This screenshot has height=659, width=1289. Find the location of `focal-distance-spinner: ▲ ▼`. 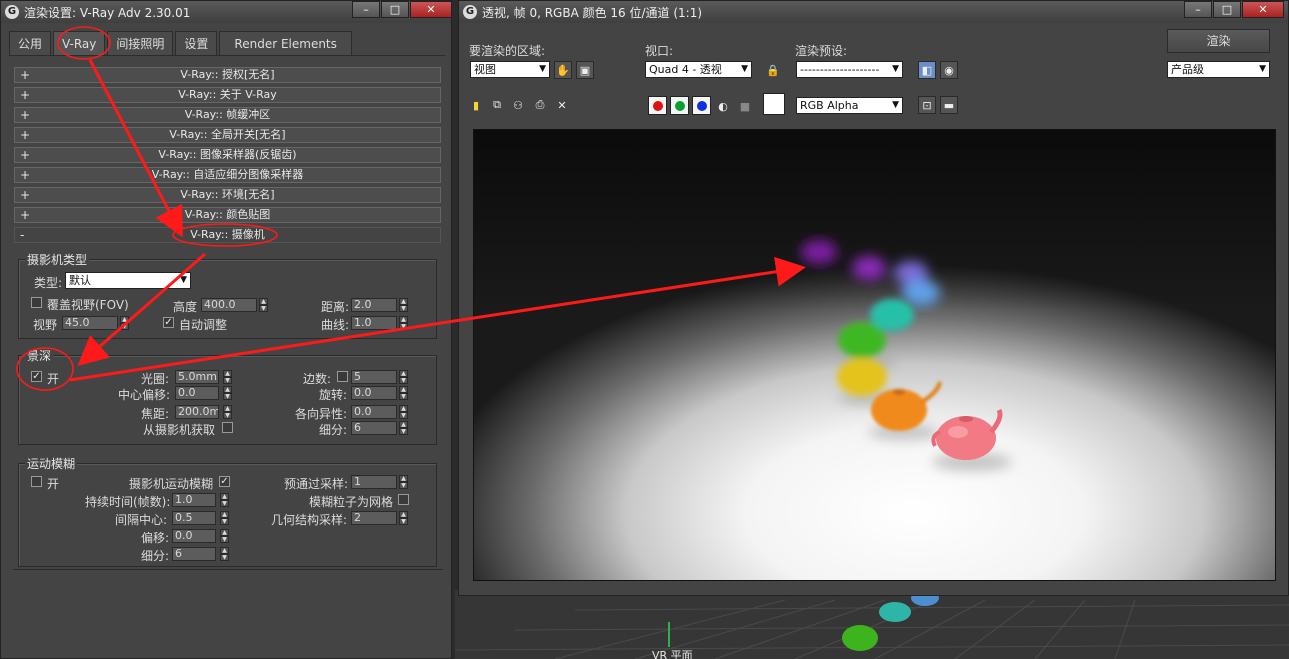

focal-distance-spinner: ▲ ▼ is located at coordinates (227, 412).